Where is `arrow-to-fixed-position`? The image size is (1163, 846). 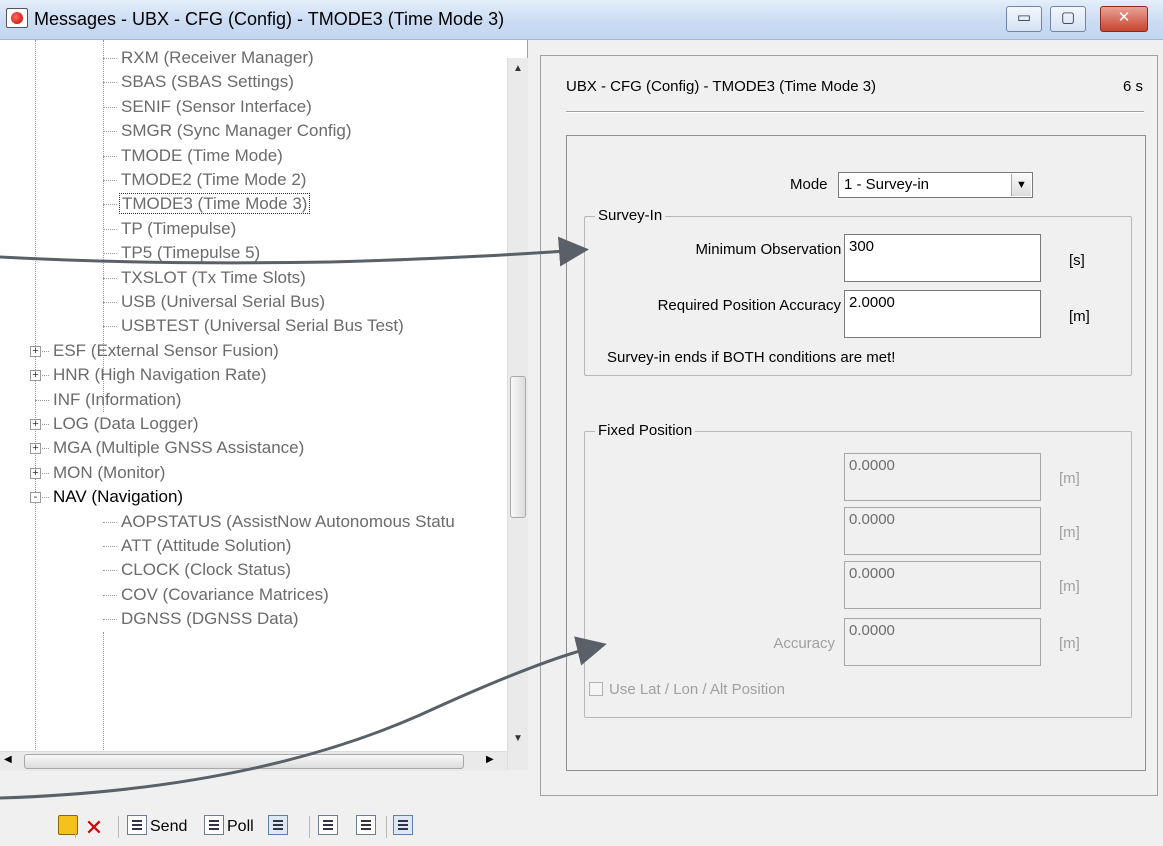 arrow-to-fixed-position is located at coordinates (303, 718).